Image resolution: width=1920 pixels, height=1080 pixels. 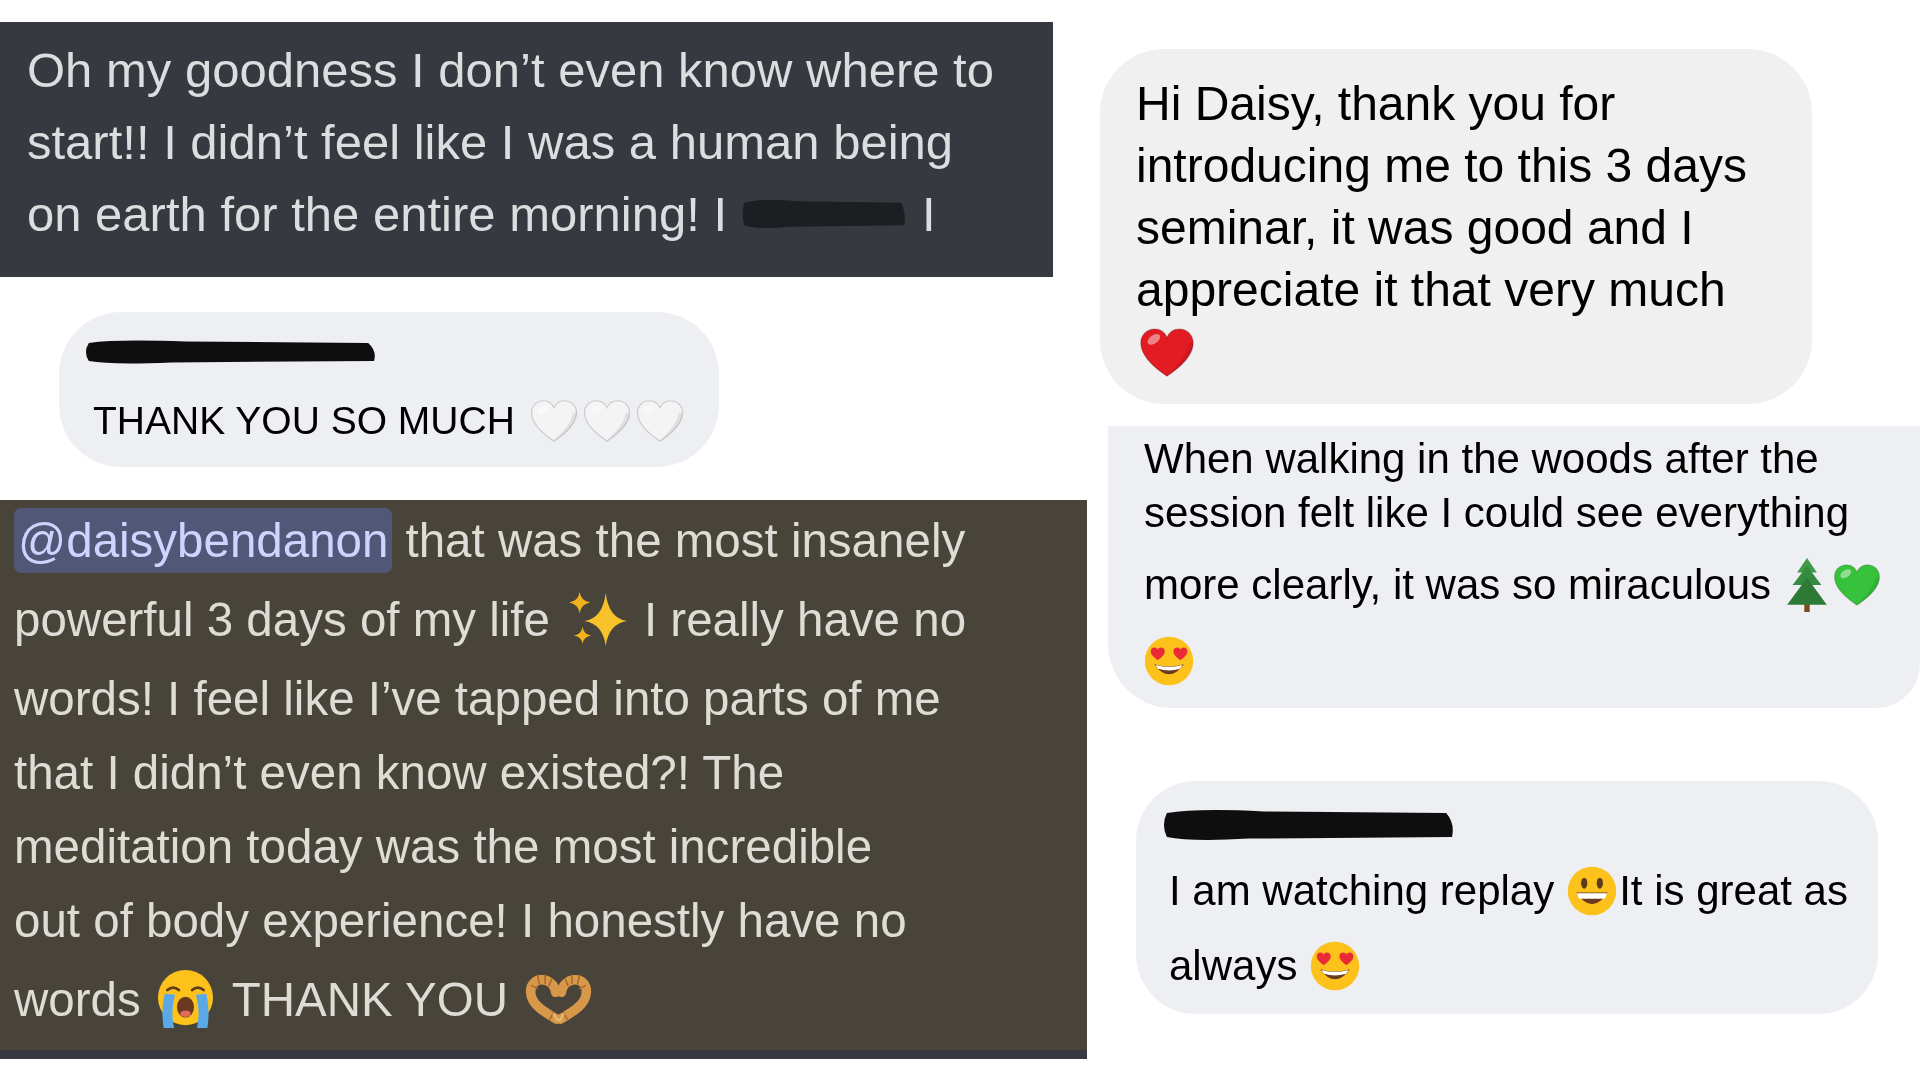 What do you see at coordinates (805, 619) in the screenshot?
I see `message-text: I really have no` at bounding box center [805, 619].